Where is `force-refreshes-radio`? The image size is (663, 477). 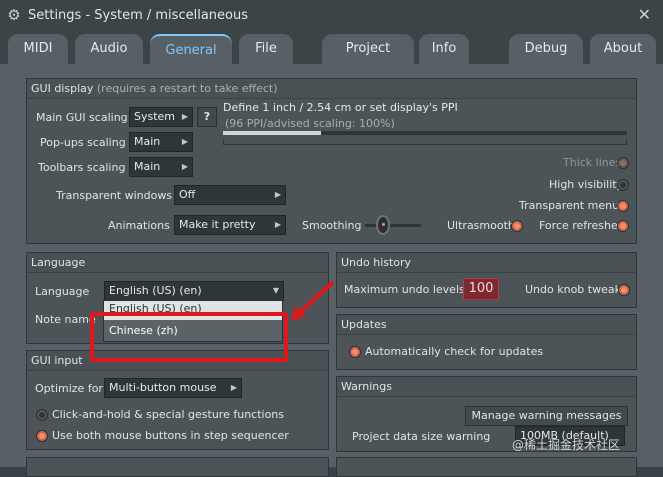
force-refreshes-radio is located at coordinates (623, 226).